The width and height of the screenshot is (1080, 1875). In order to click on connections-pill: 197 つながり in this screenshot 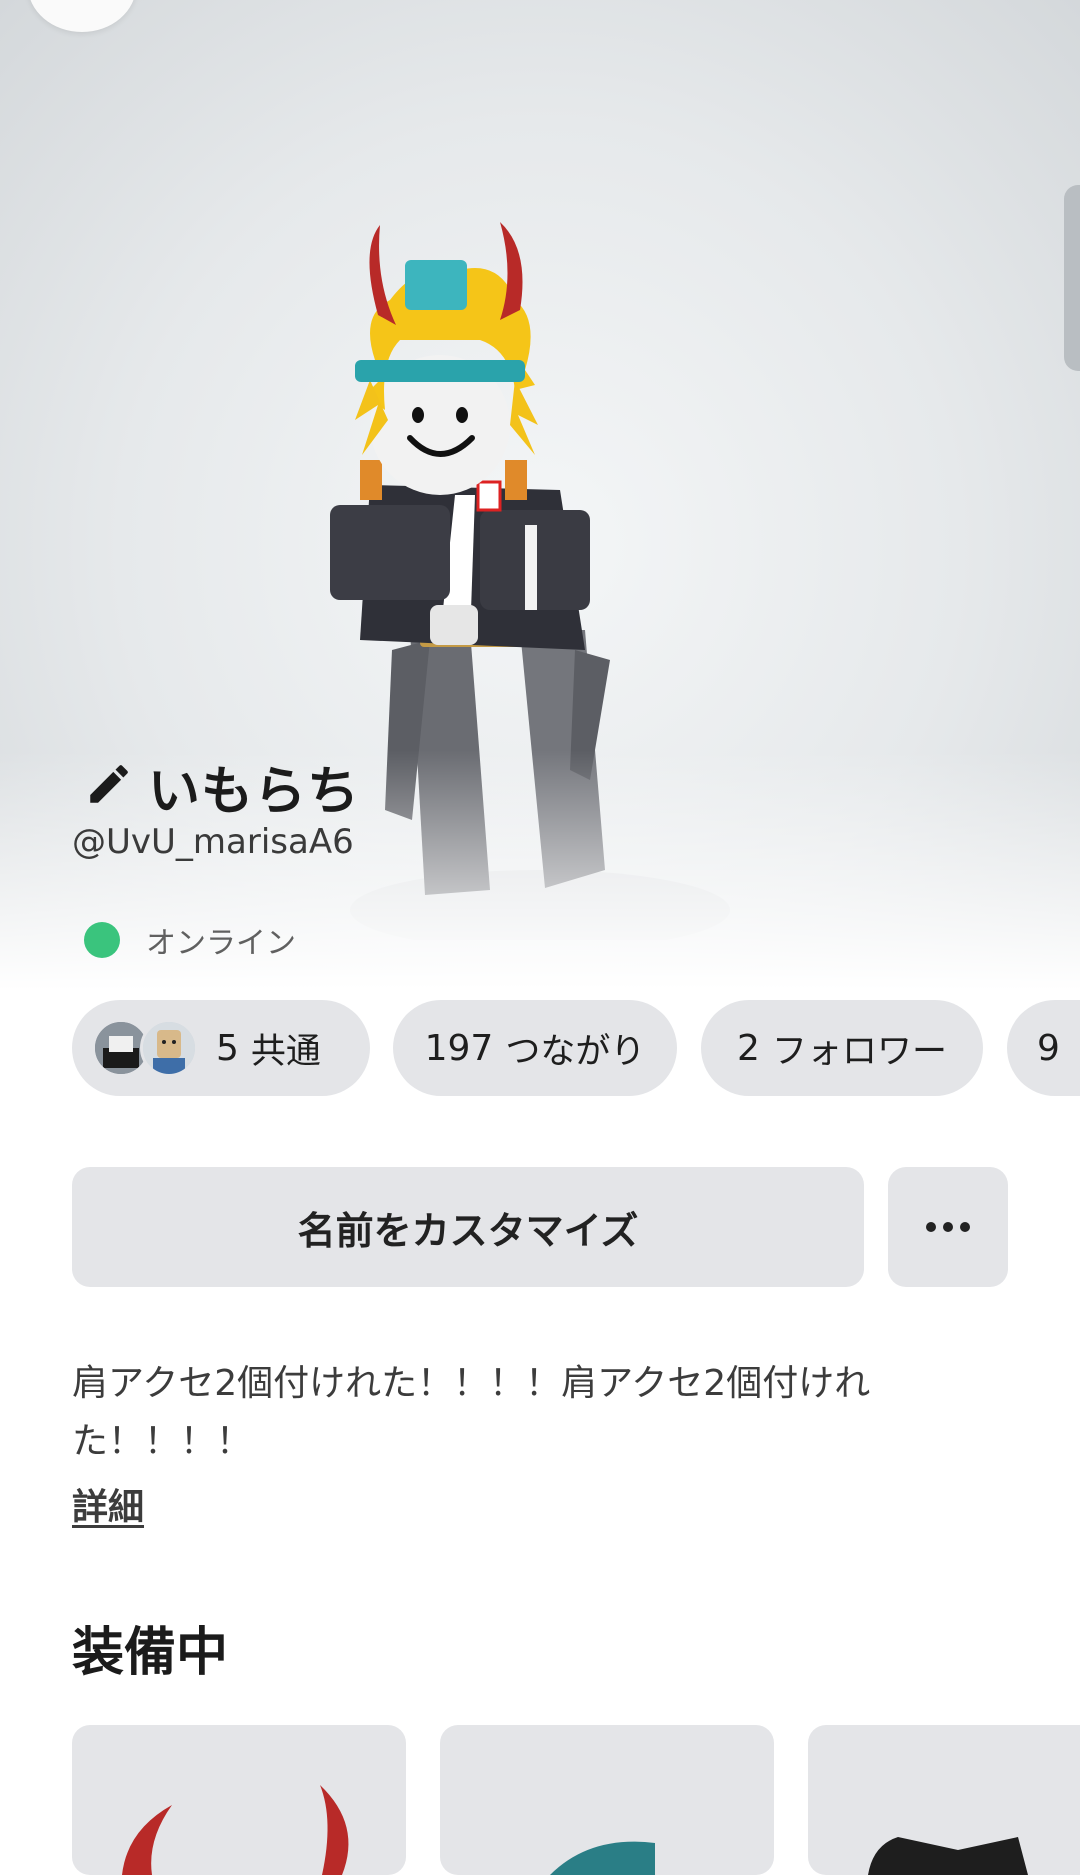, I will do `click(535, 1048)`.